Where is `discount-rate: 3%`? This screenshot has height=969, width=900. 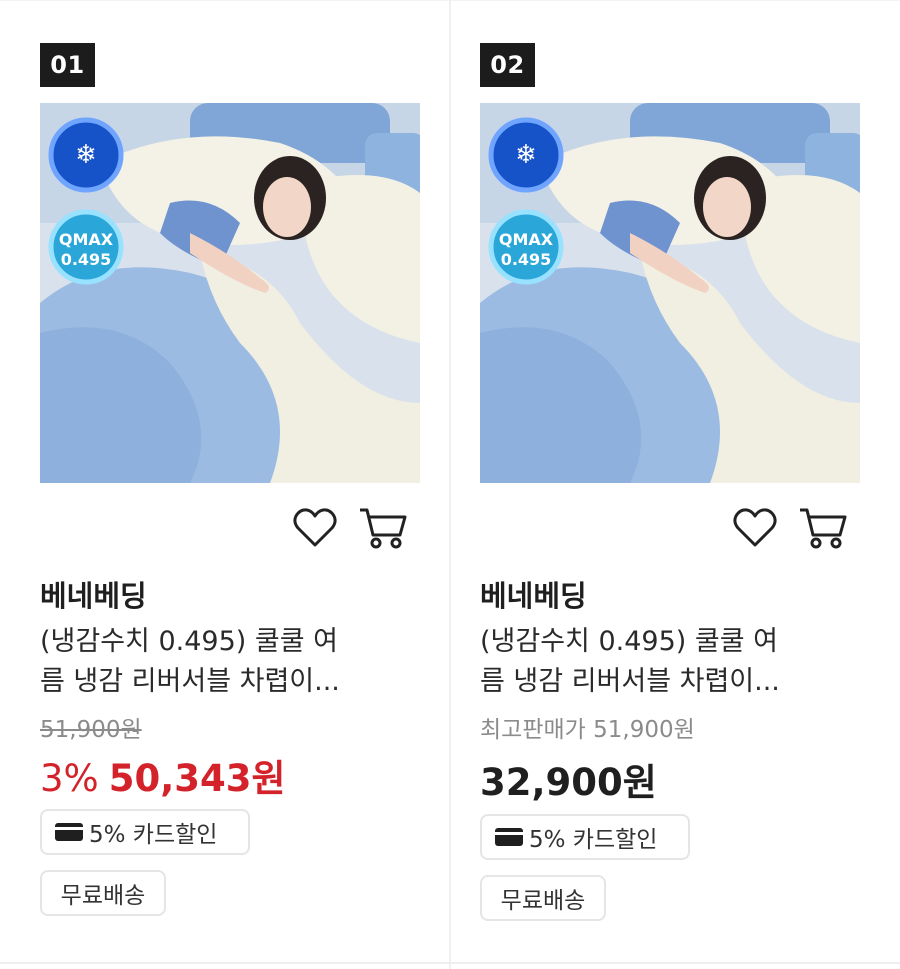
discount-rate: 3% is located at coordinates (69, 778).